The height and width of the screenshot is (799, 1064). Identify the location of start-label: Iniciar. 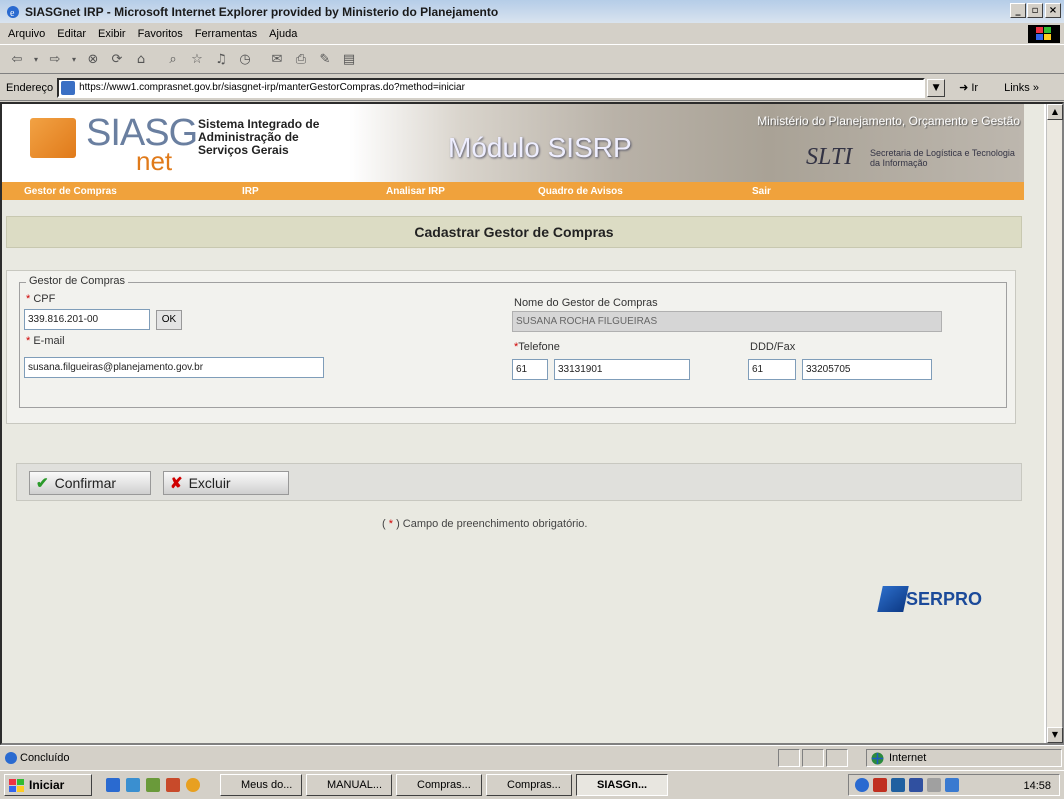
(47, 785).